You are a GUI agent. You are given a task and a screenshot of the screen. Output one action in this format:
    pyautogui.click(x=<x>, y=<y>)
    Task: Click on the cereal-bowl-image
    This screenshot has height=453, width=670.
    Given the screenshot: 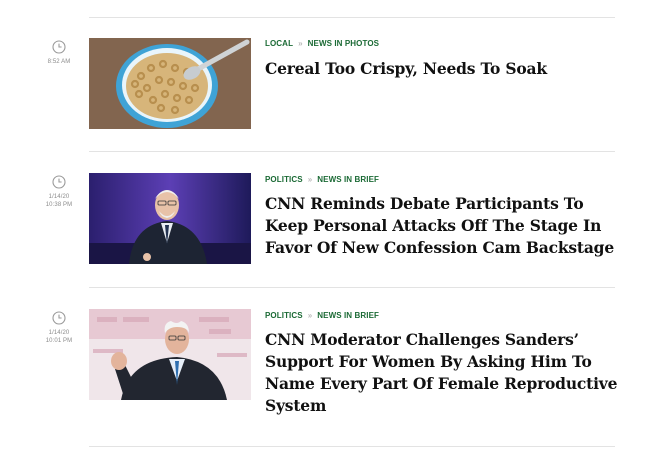 What is the action you would take?
    pyautogui.click(x=170, y=83)
    